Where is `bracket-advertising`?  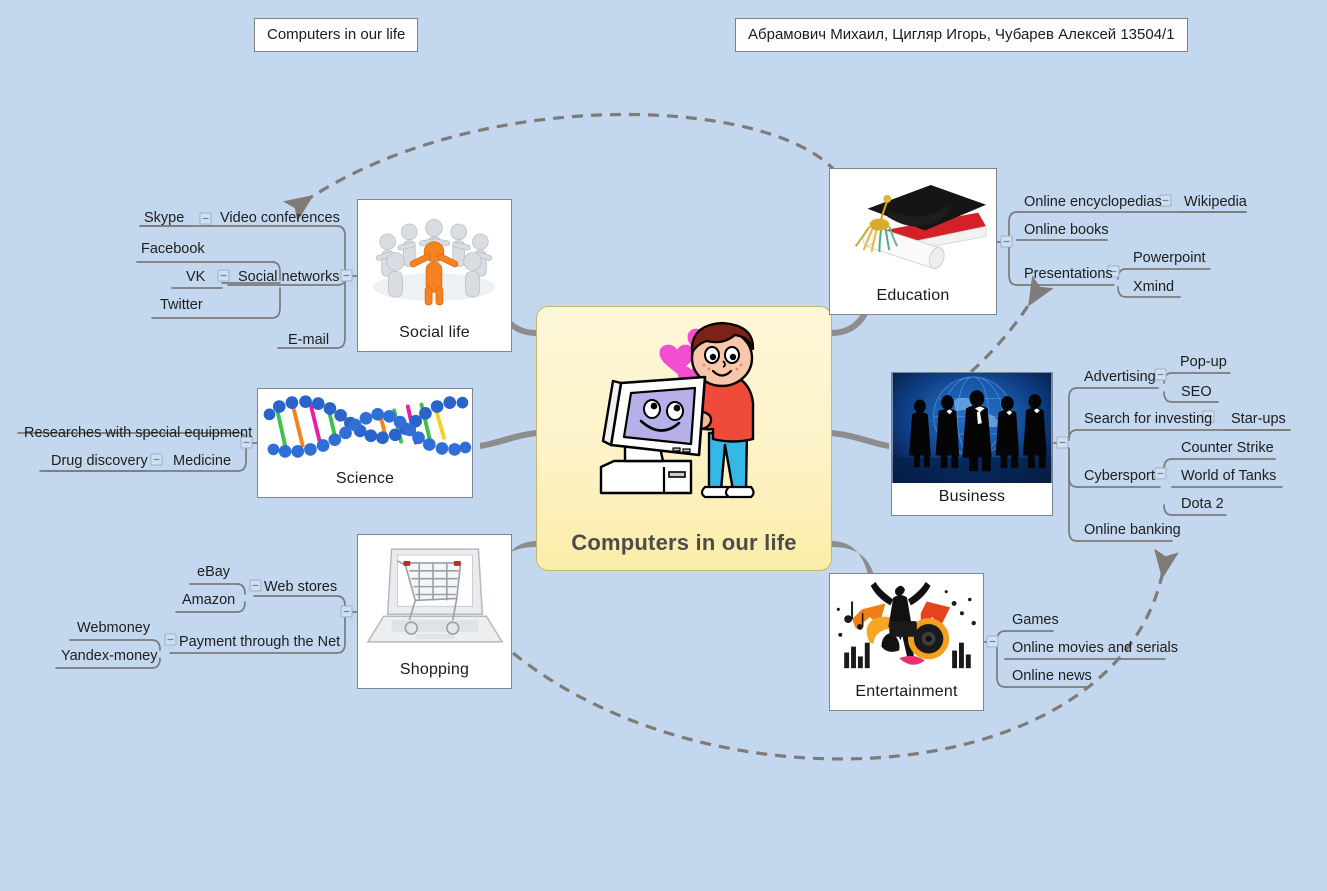 bracket-advertising is located at coordinates (1073, 413).